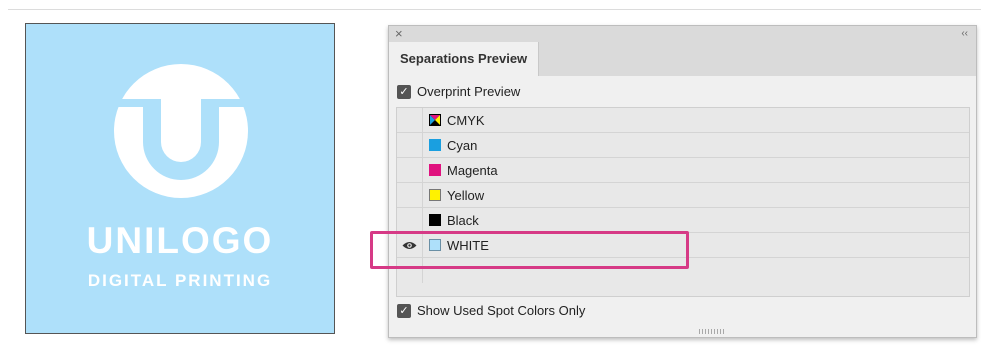 The width and height of the screenshot is (981, 349). Describe the element at coordinates (494, 9) in the screenshot. I see `top-divider` at that location.